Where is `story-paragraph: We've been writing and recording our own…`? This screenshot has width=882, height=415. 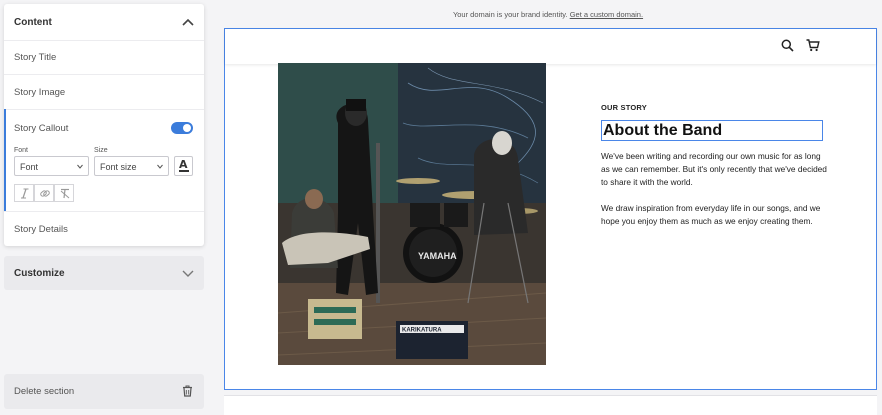 story-paragraph: We've been writing and recording our own… is located at coordinates (714, 169).